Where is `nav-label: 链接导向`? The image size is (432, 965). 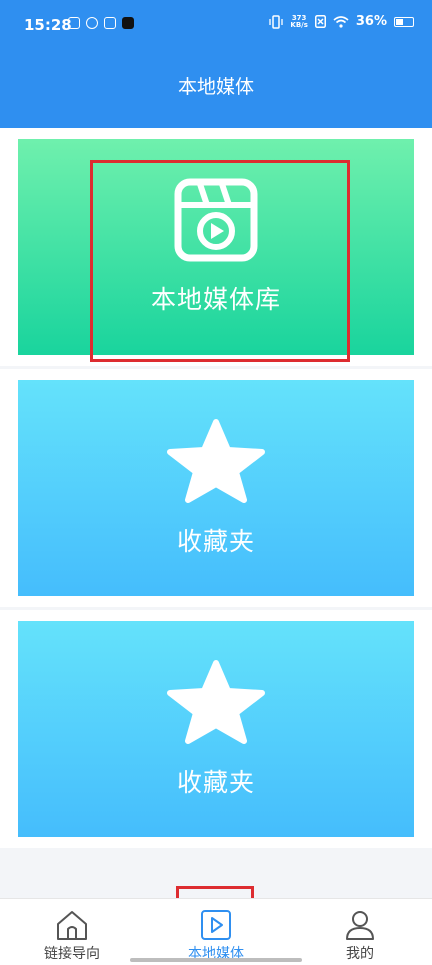 nav-label: 链接导向 is located at coordinates (72, 954).